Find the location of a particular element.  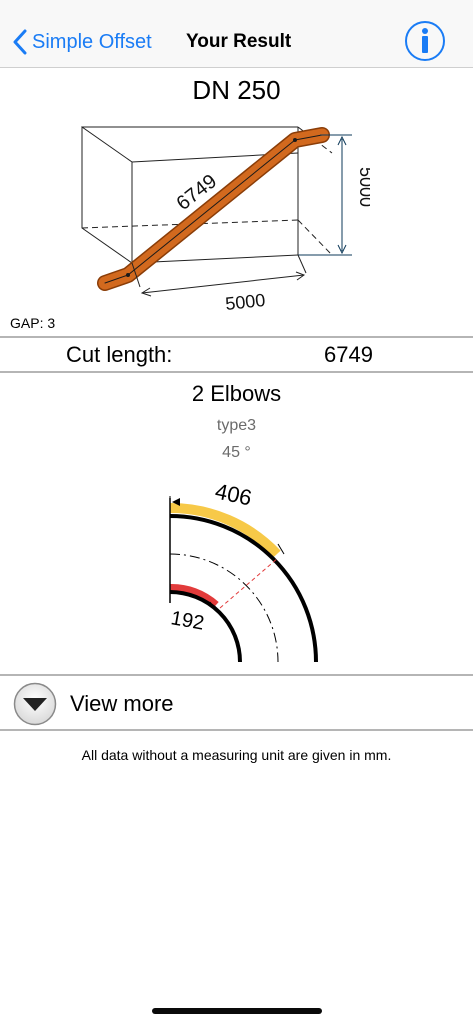

outer-arc-length-label: 406 is located at coordinates (233, 494).